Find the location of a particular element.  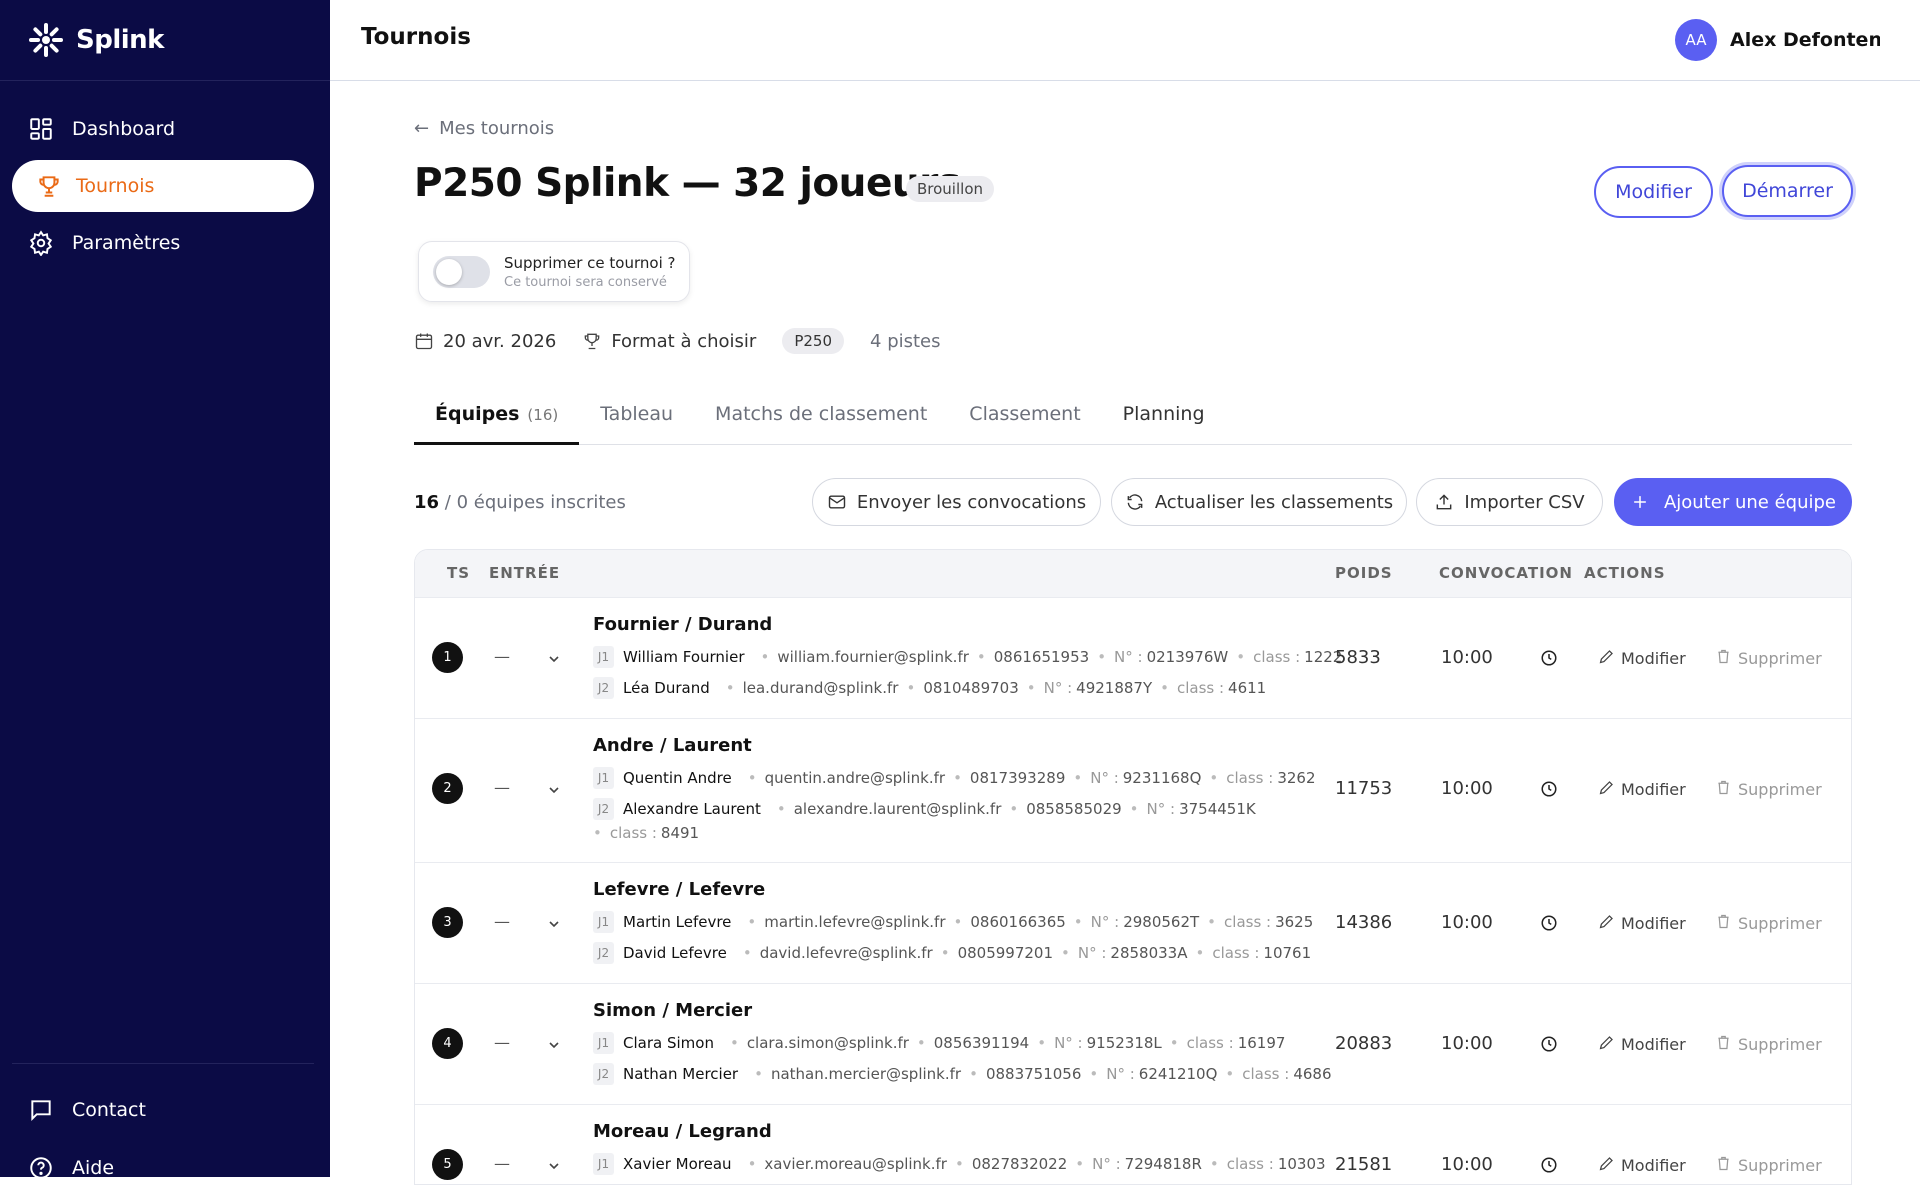

player-email: lea.durand@splink.fr is located at coordinates (820, 688).